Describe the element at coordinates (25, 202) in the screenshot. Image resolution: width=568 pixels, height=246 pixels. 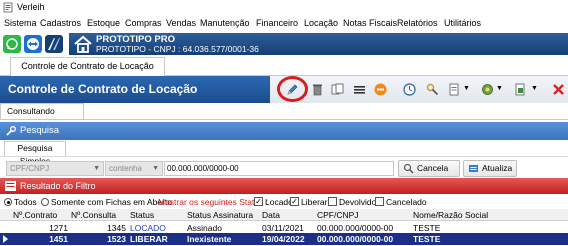
I see `radio-todos-label: Todos` at that location.